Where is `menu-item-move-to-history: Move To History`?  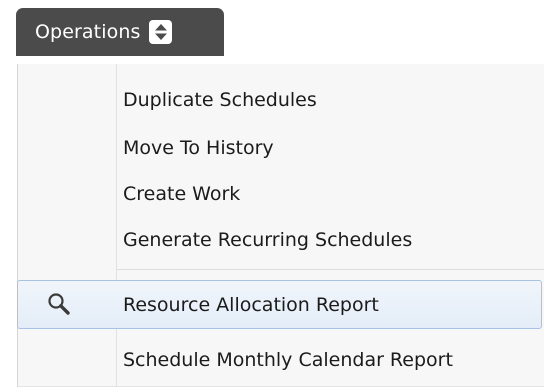
menu-item-move-to-history: Move To History is located at coordinates (281, 148).